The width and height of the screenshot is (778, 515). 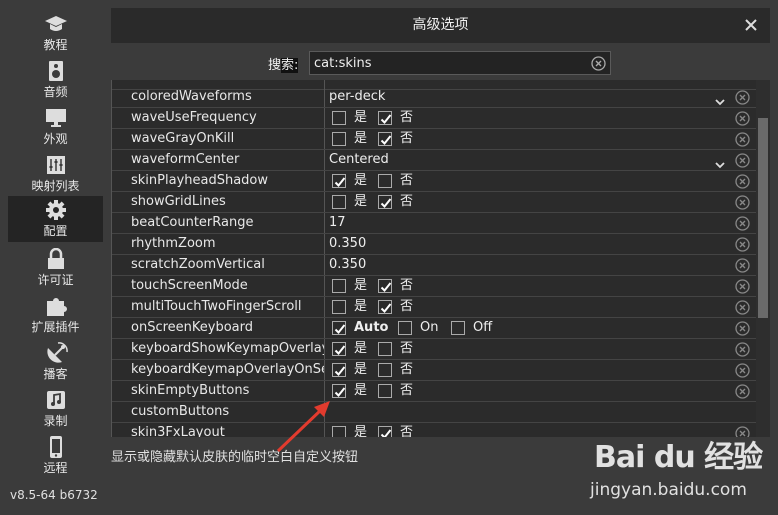 What do you see at coordinates (751, 25) in the screenshot?
I see `close-icon` at bounding box center [751, 25].